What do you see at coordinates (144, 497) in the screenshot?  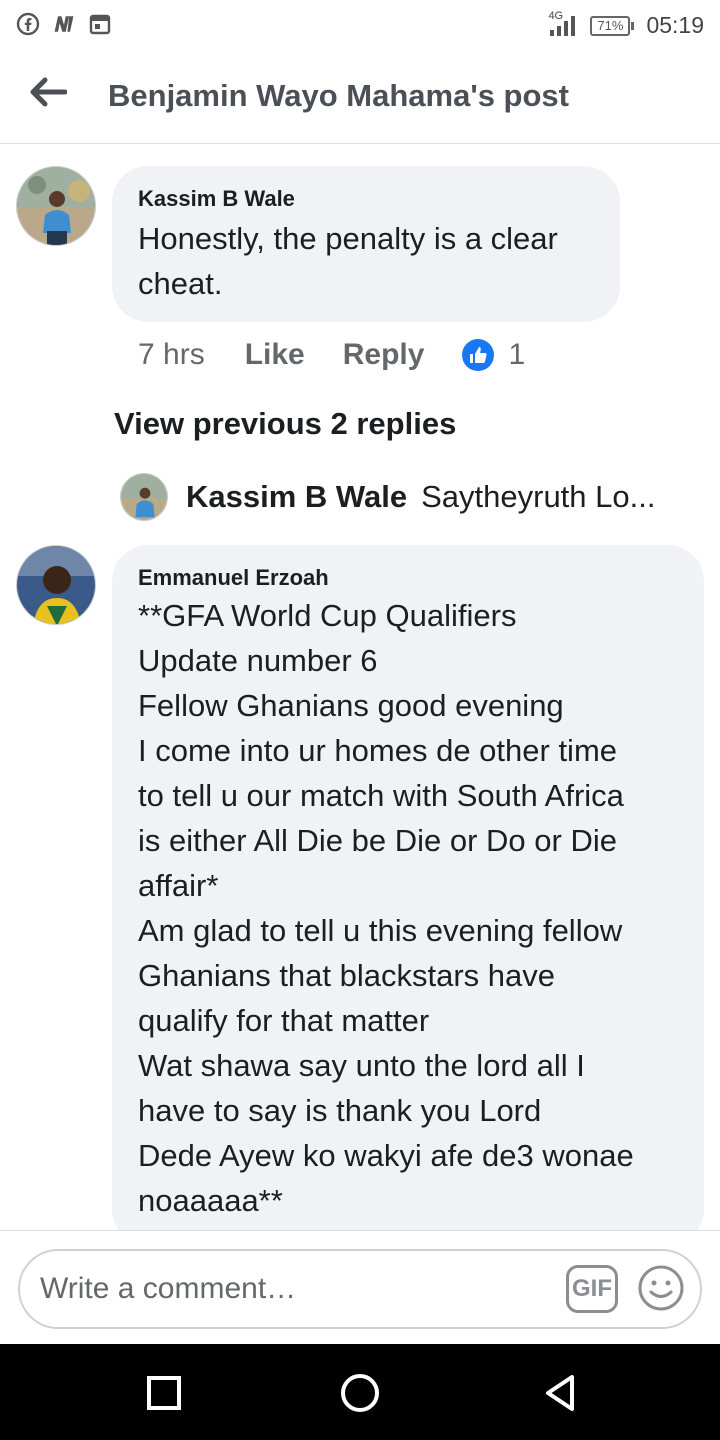 I see `reply-avatar` at bounding box center [144, 497].